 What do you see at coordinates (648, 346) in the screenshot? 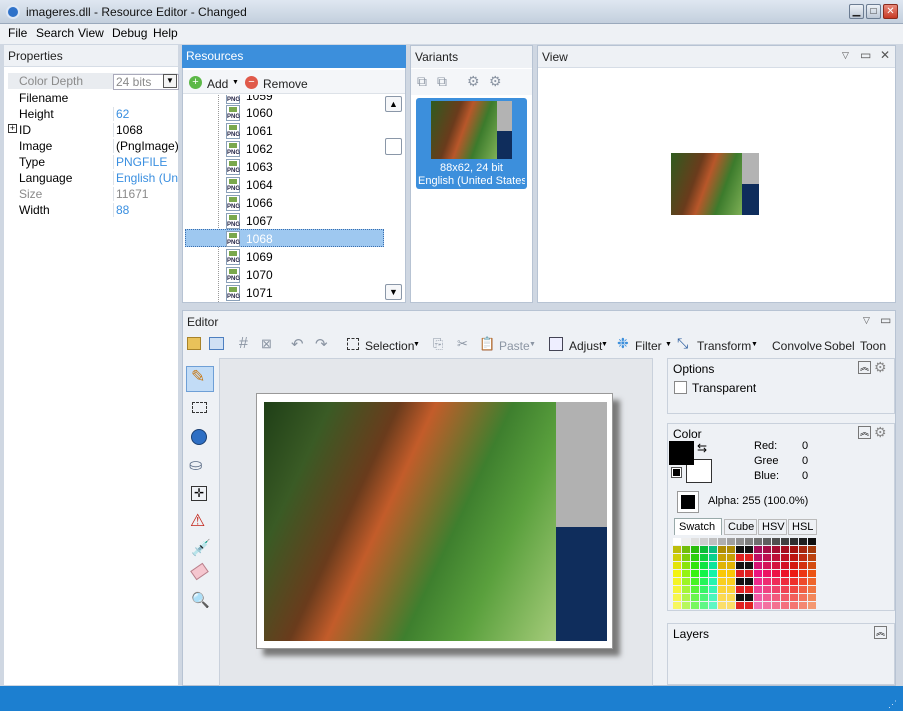
I see `filter-button: Filter` at bounding box center [648, 346].